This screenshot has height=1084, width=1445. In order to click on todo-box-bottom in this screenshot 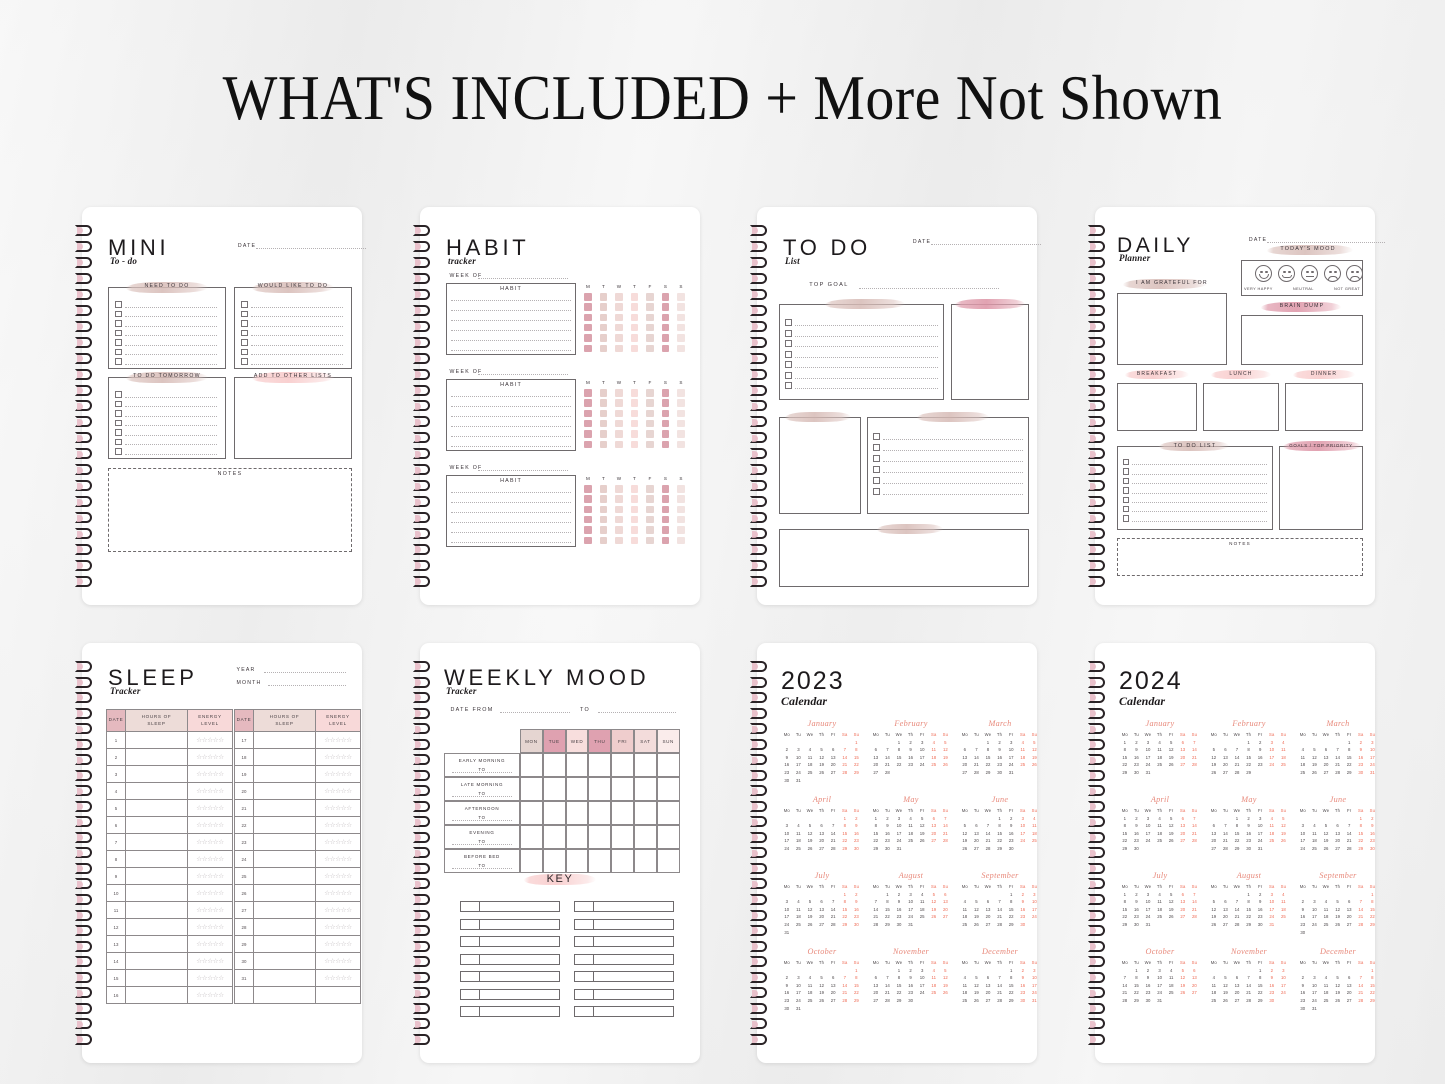, I will do `click(904, 558)`.